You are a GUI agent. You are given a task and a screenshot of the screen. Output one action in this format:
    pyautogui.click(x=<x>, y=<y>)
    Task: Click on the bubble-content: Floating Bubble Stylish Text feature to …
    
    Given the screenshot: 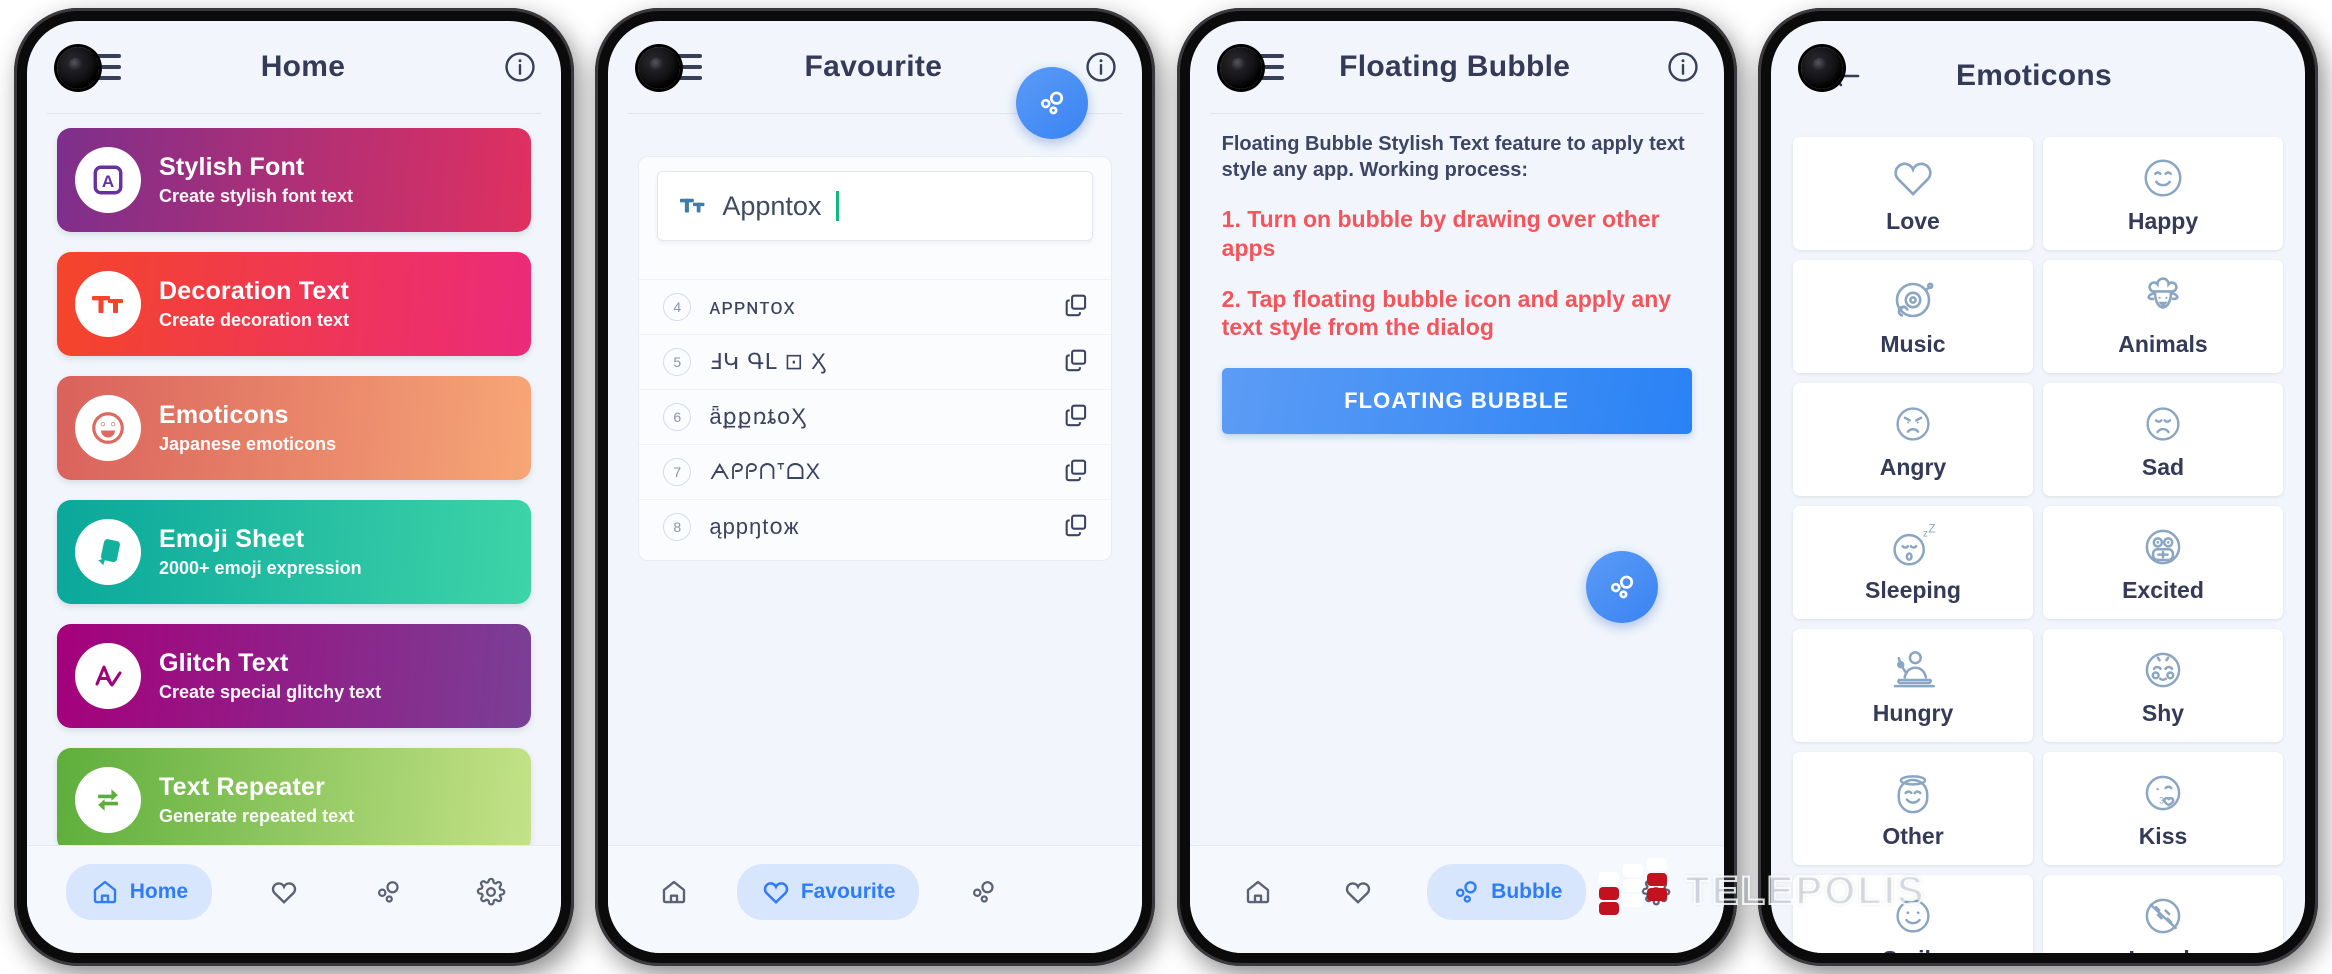 What is the action you would take?
    pyautogui.click(x=1457, y=274)
    